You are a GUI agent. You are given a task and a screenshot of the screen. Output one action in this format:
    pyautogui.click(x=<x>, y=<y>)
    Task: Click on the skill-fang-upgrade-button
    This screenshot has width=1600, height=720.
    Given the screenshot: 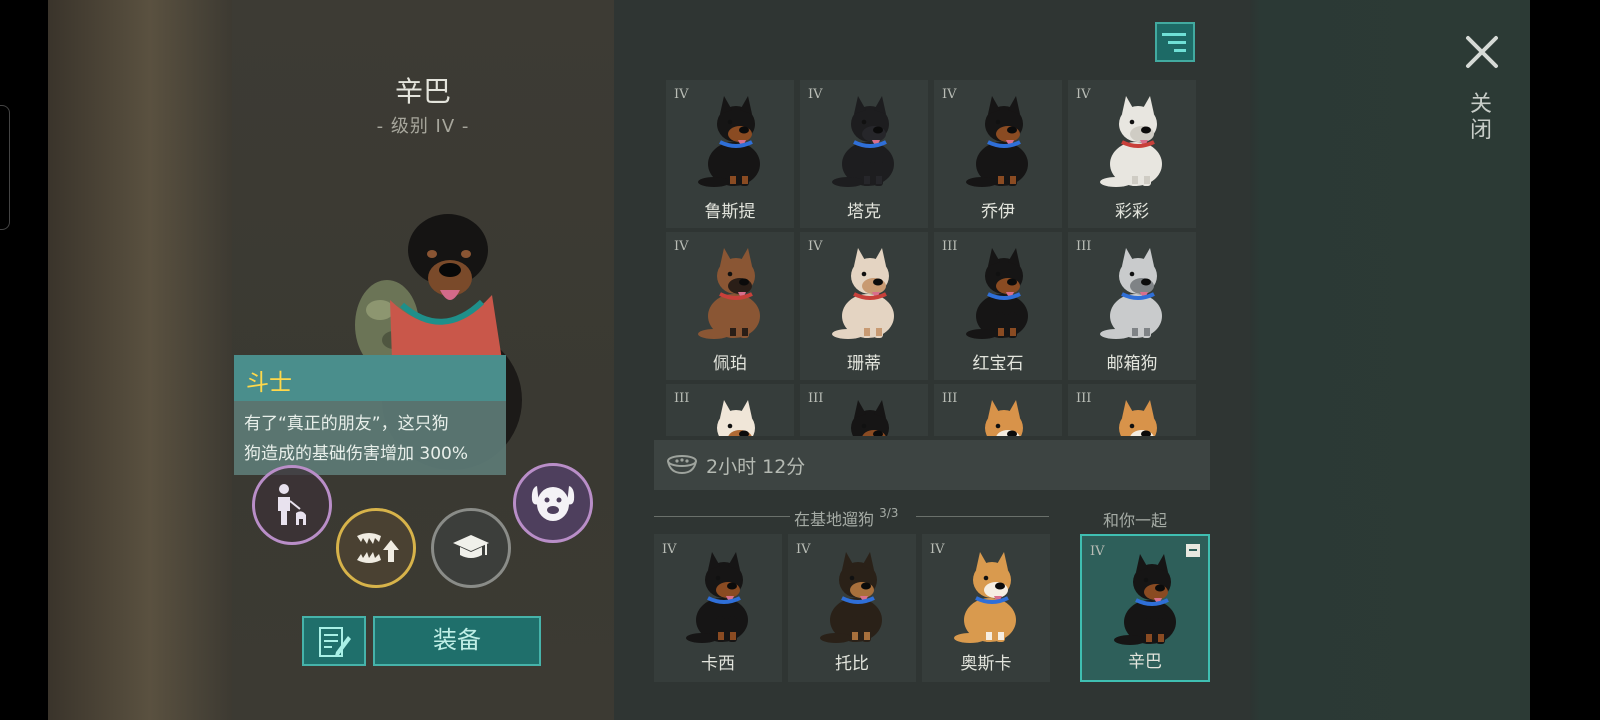 What is the action you would take?
    pyautogui.click(x=376, y=548)
    